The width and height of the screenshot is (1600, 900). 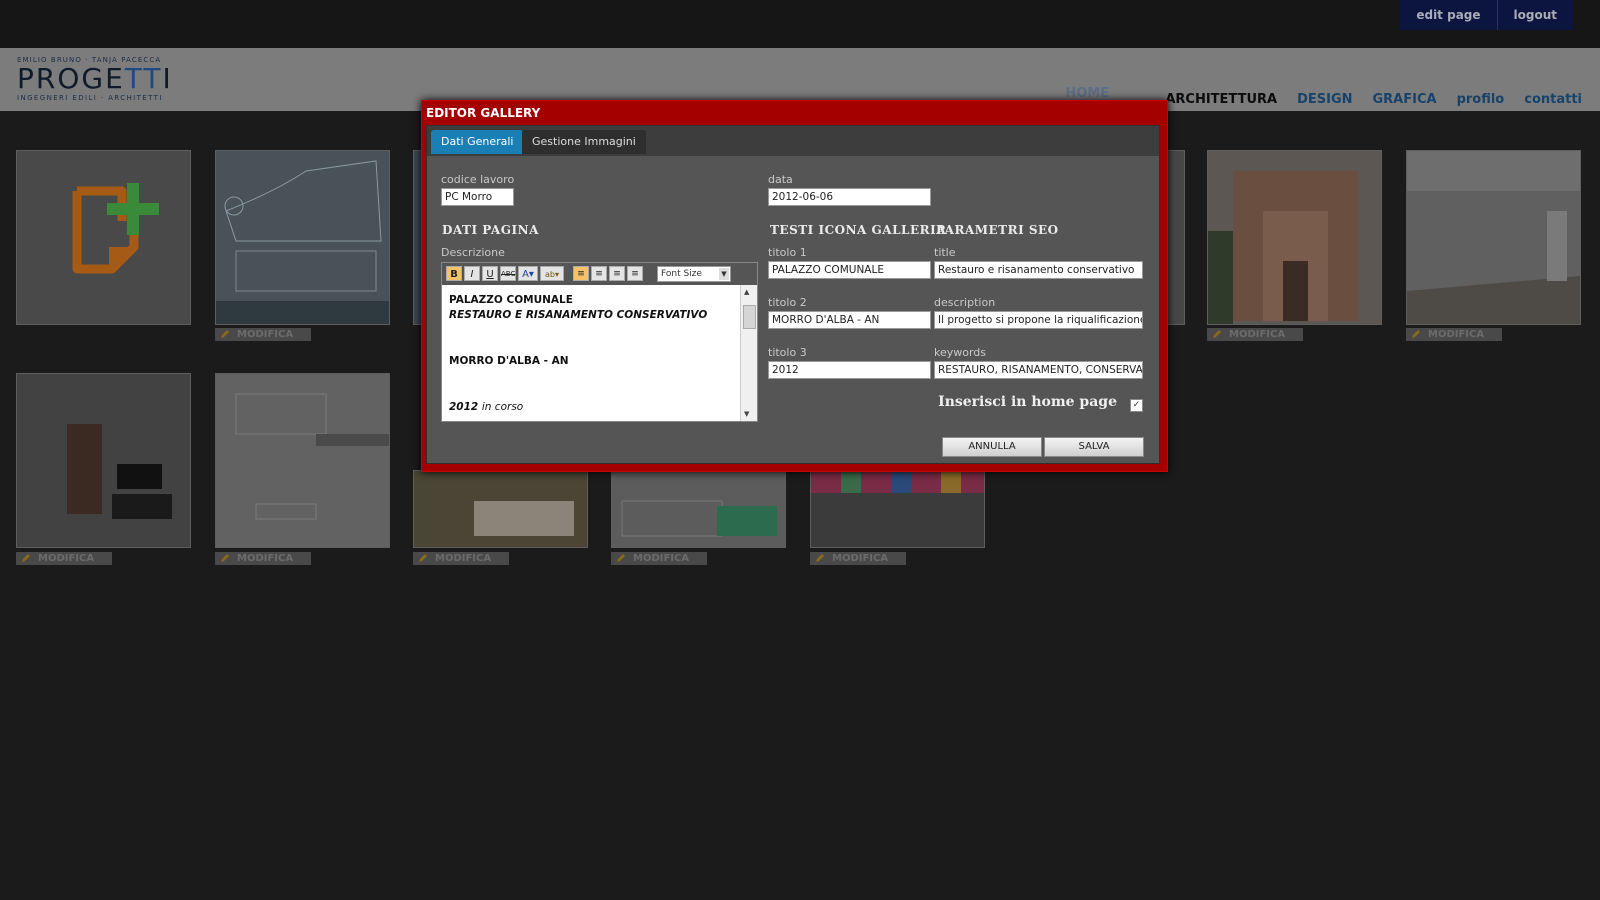 I want to click on gallery-thumb-bath, so click(x=500, y=509).